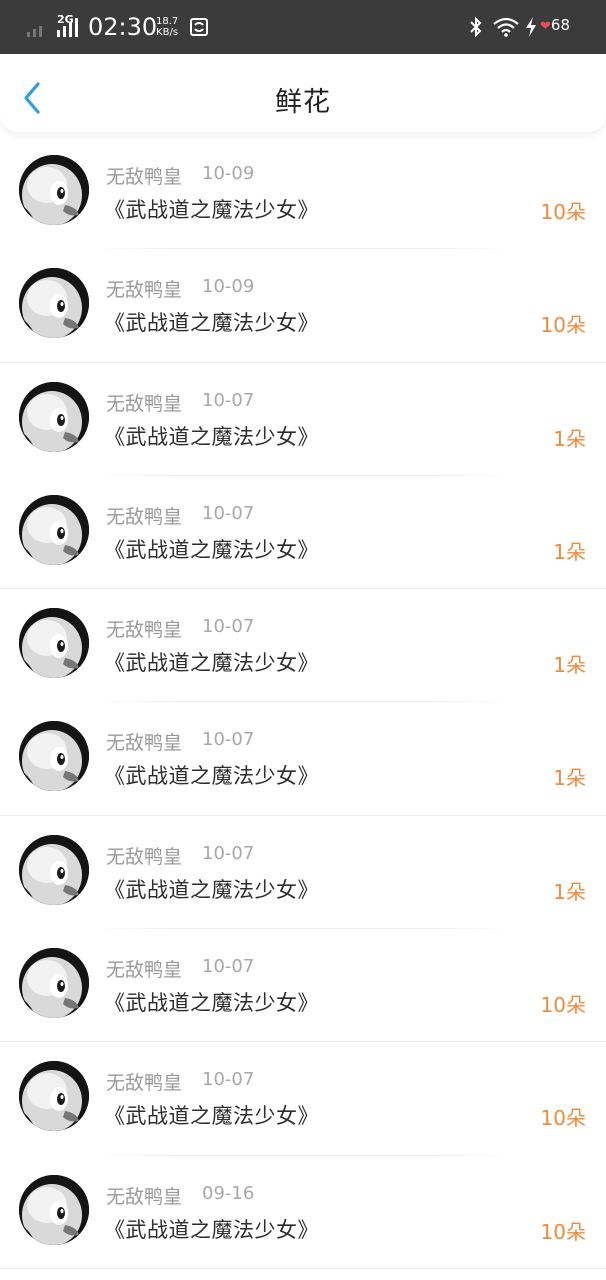 This screenshot has height=1280, width=606. I want to click on speed-unit: KB/s, so click(167, 32).